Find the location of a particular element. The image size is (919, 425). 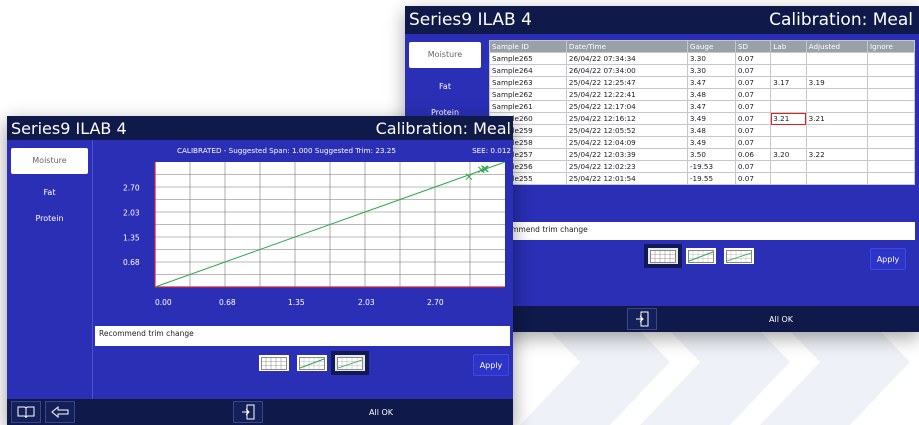

table-cell: 3.22 is located at coordinates (837, 154).